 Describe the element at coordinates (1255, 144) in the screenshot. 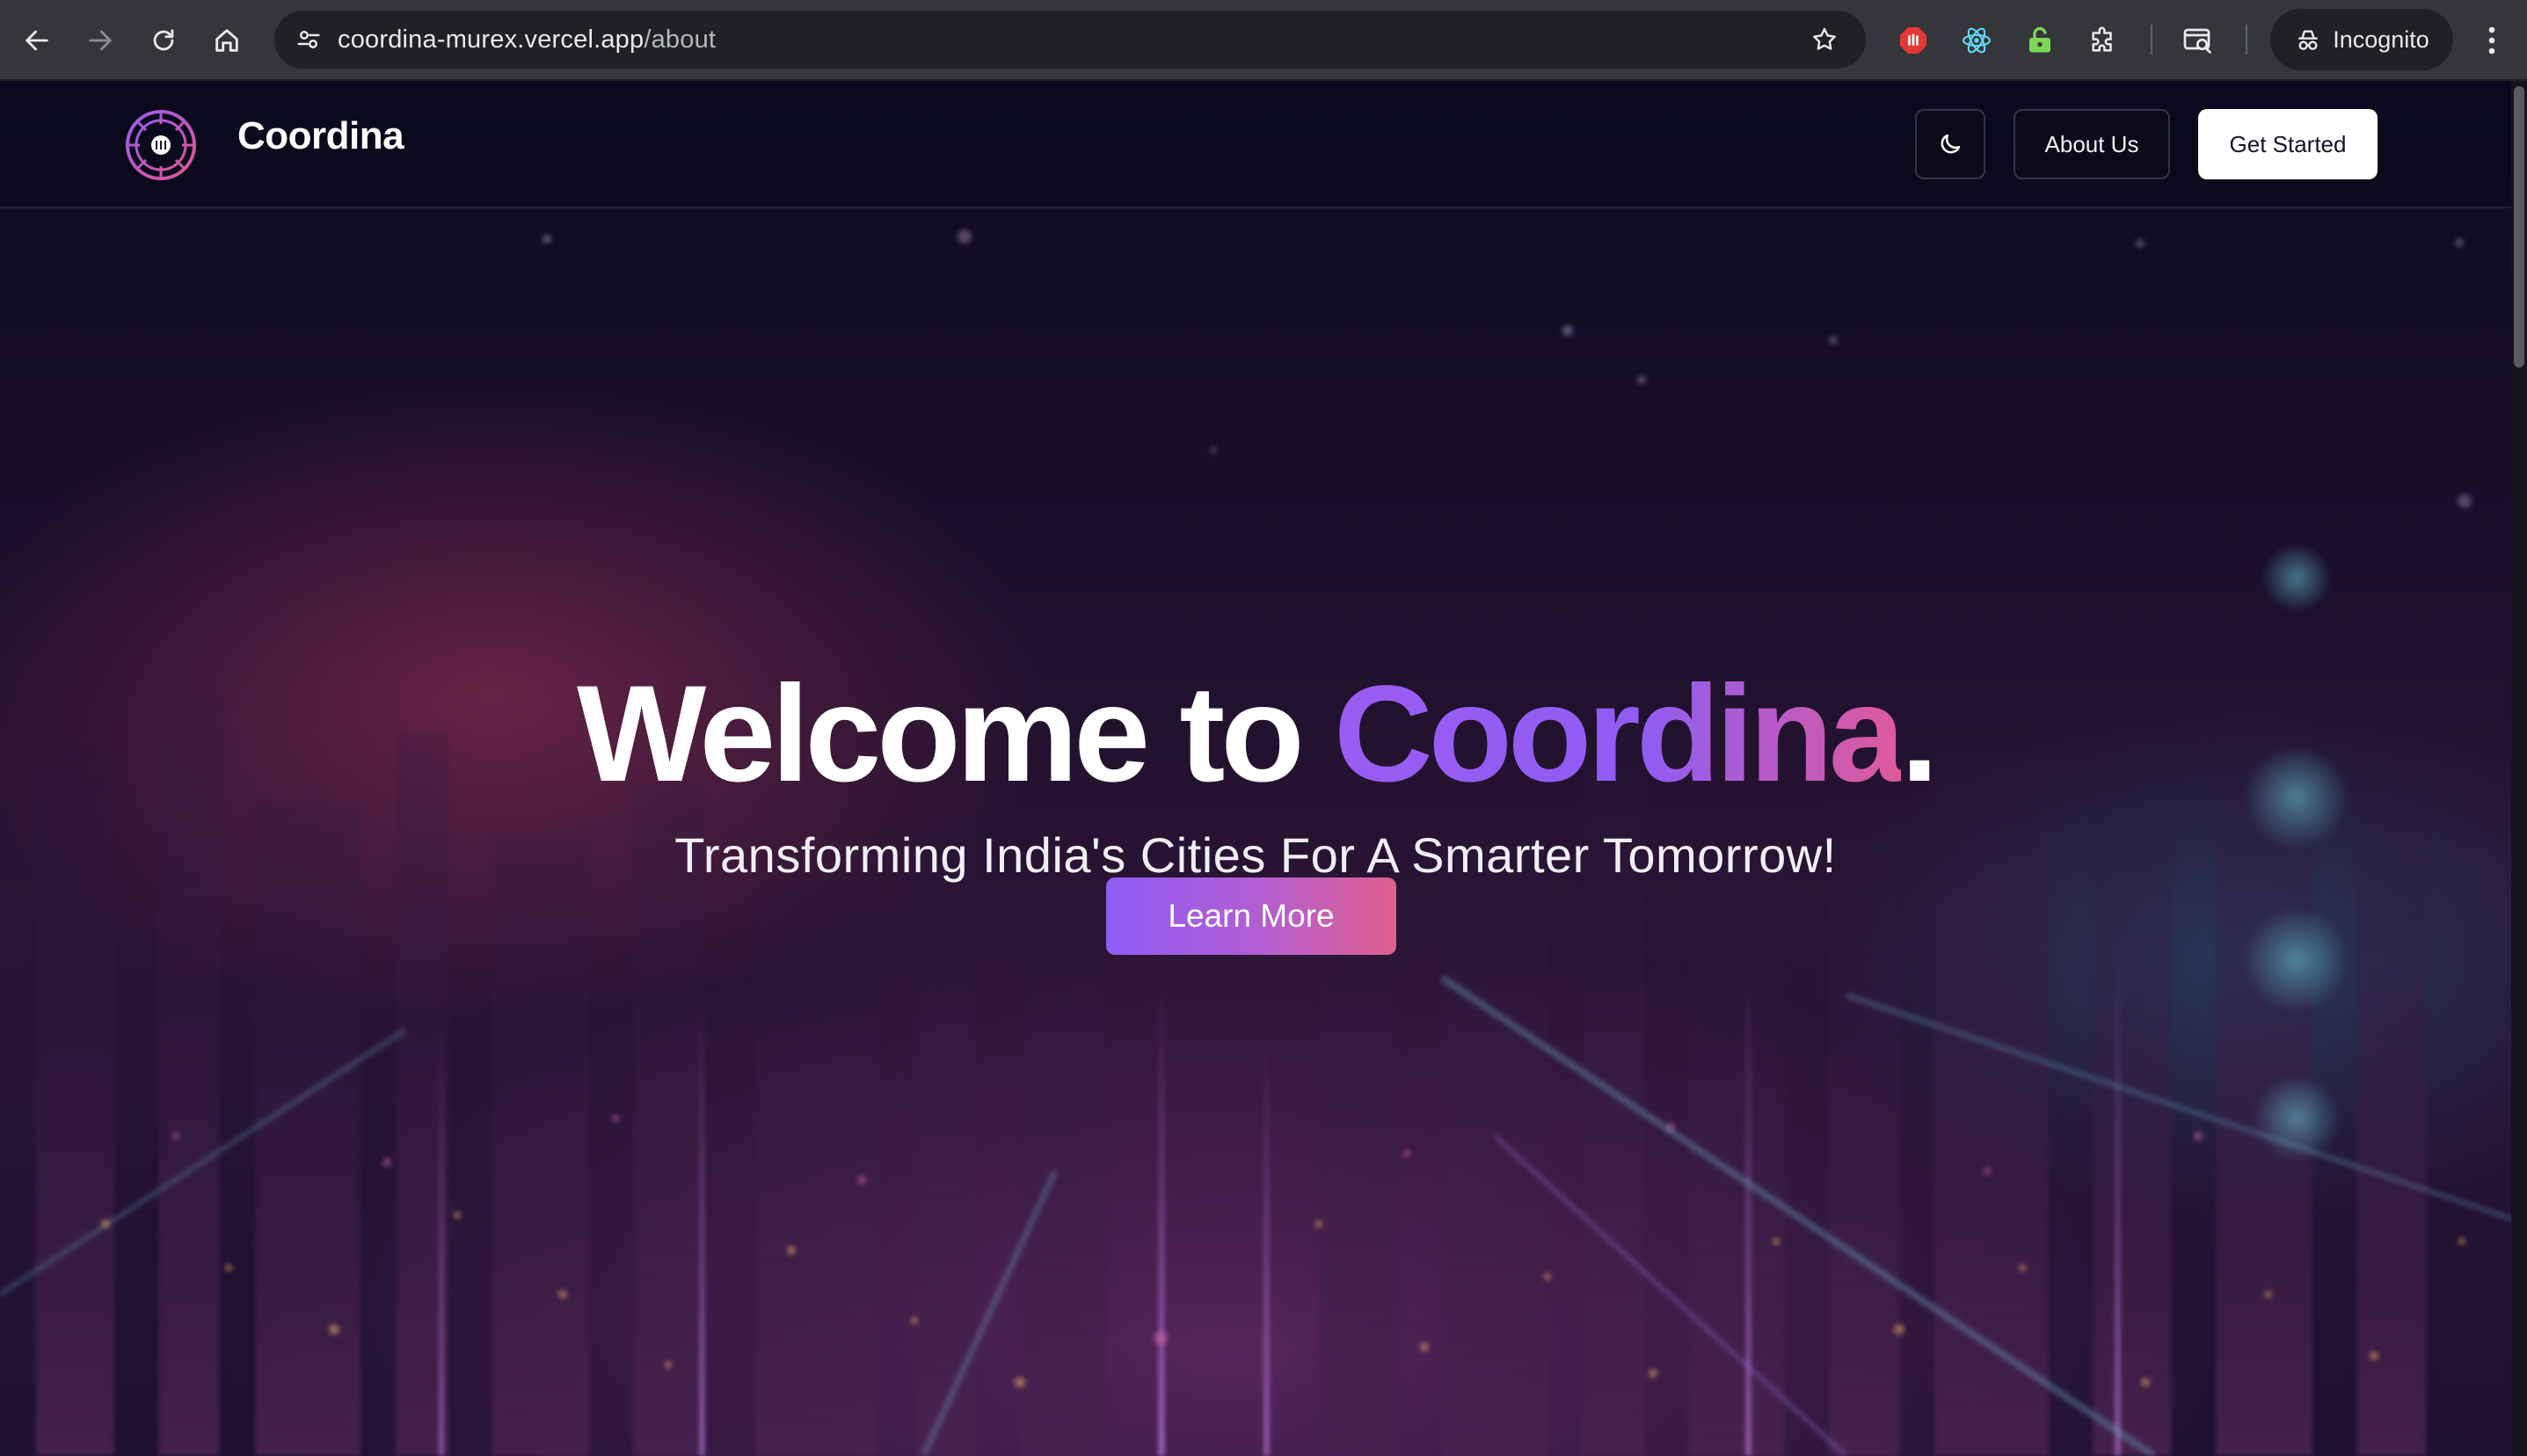

I see `site-header: Coordina About Us Get Started` at that location.